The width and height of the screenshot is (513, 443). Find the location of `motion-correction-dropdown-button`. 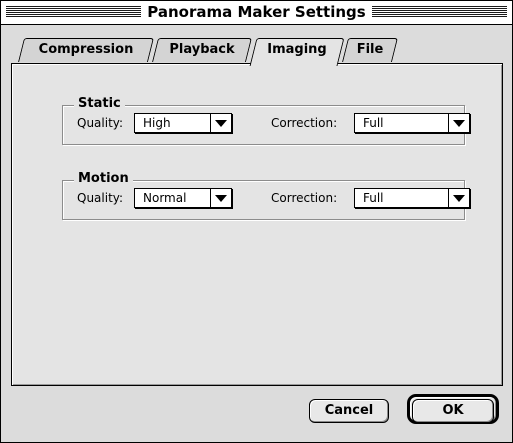

motion-correction-dropdown-button is located at coordinates (458, 198).